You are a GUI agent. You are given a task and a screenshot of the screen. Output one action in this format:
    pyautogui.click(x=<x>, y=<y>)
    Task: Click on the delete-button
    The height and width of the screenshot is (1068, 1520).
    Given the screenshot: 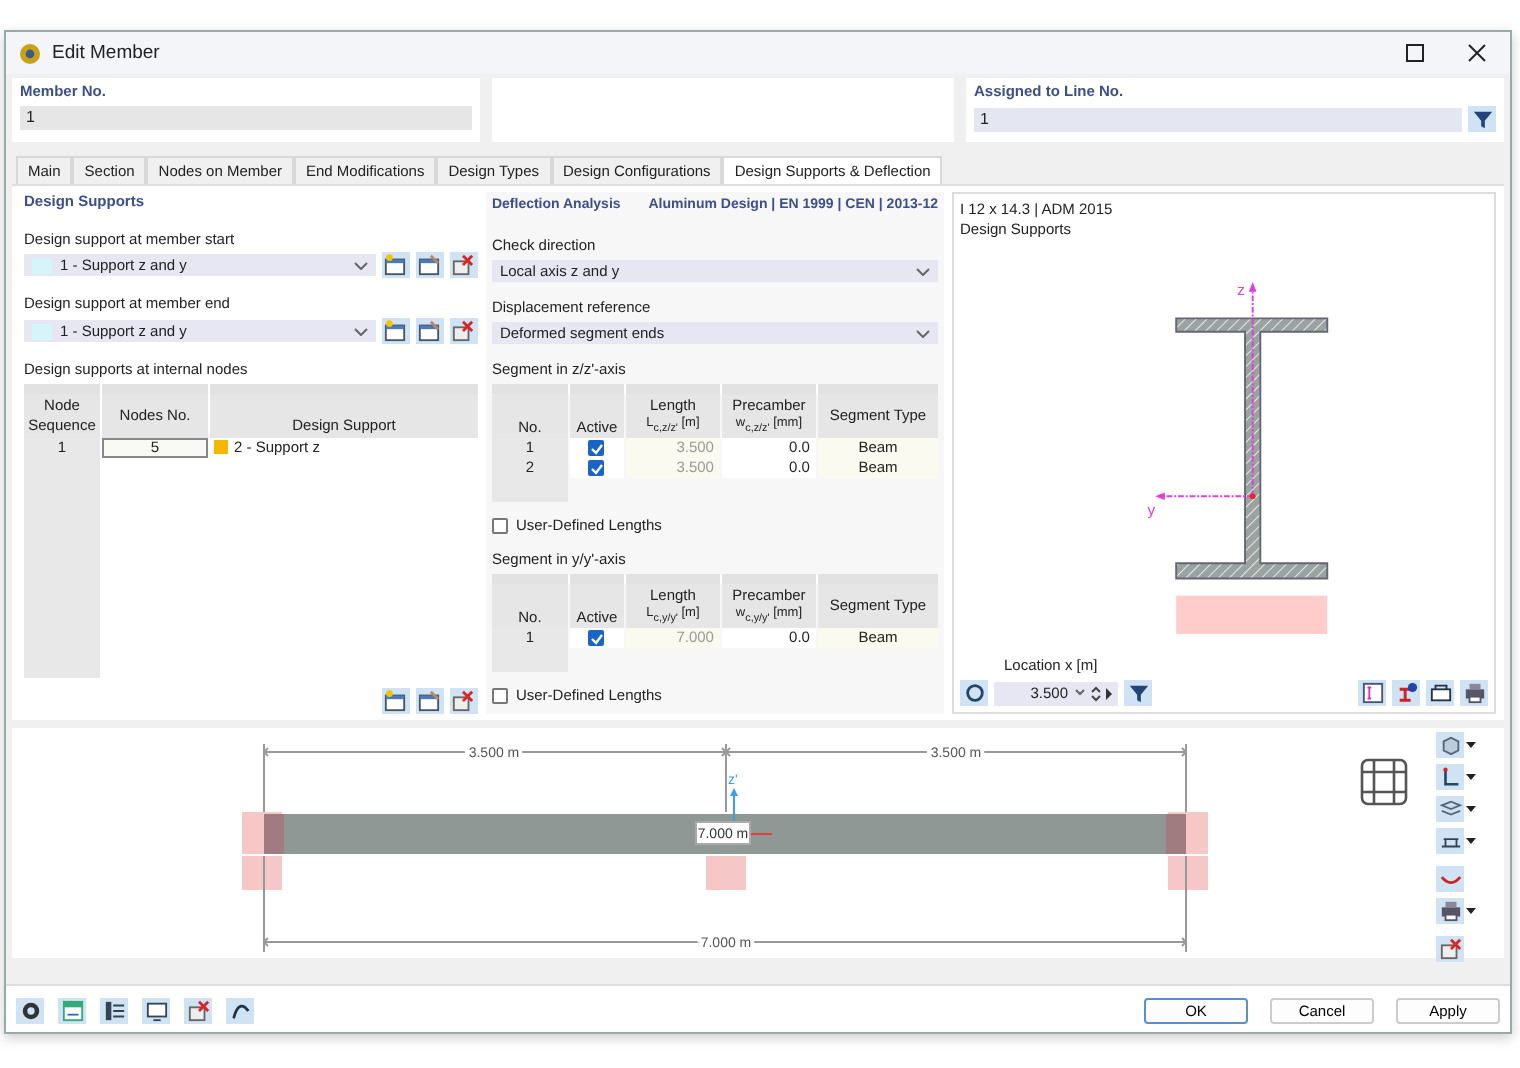 What is the action you would take?
    pyautogui.click(x=198, y=1011)
    